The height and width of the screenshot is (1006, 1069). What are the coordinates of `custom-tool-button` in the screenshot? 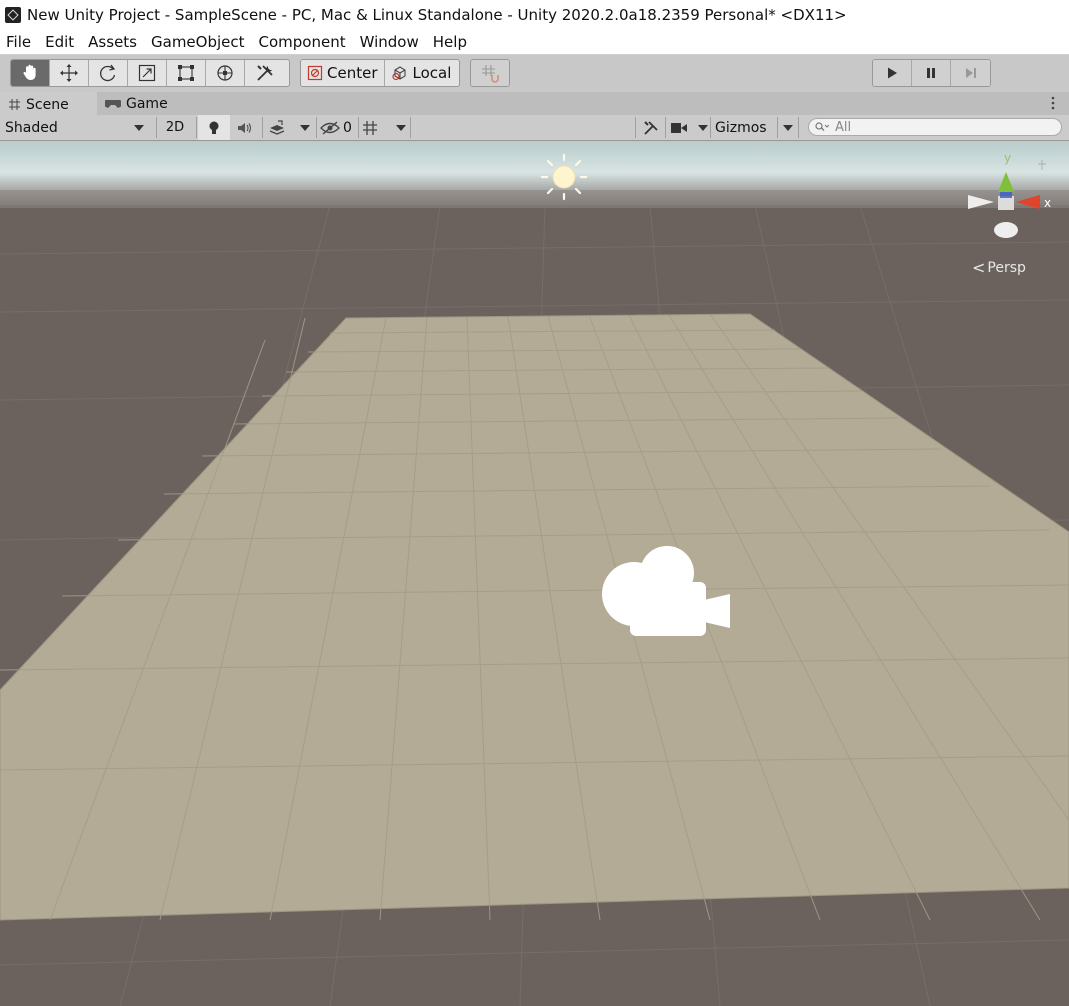 It's located at (264, 73).